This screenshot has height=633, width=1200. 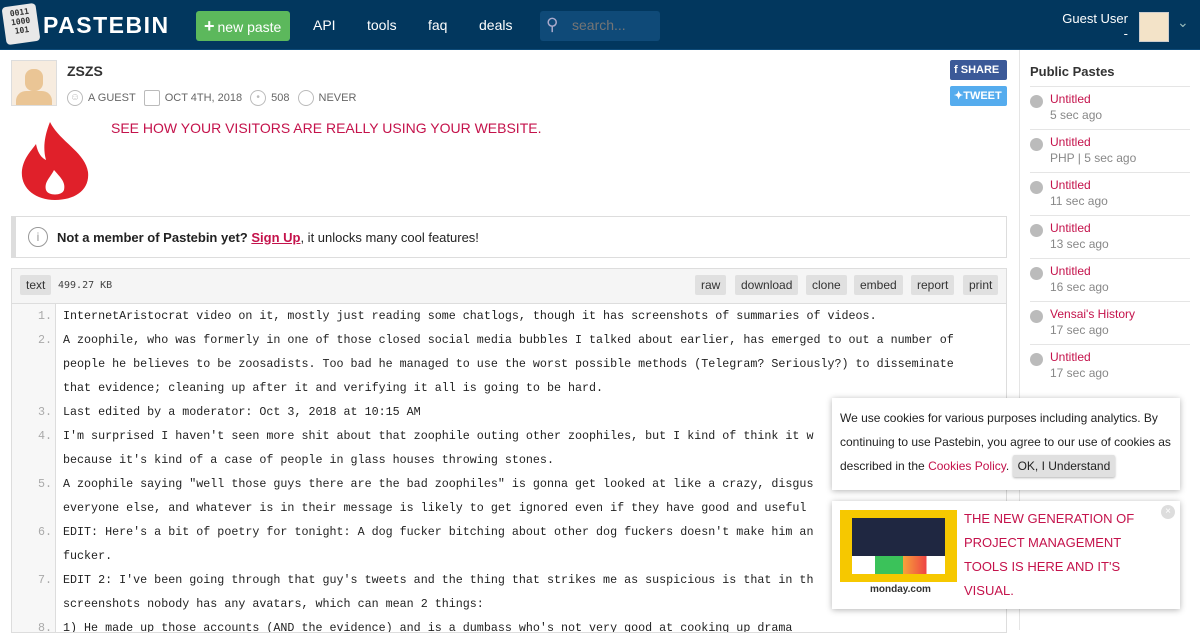 I want to click on paste-date: OCT 4TH, 2018, so click(x=203, y=97).